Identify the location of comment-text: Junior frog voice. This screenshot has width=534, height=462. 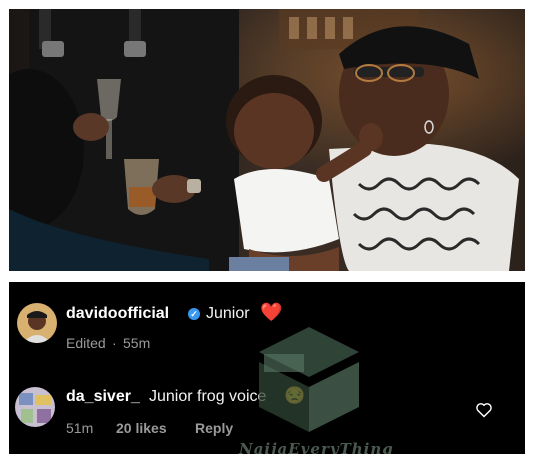
(208, 396).